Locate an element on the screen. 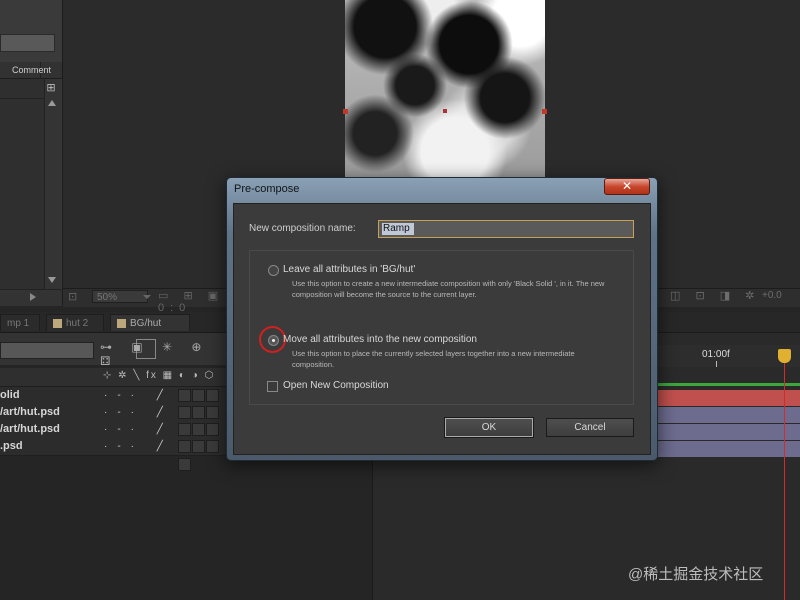 This screenshot has height=600, width=800. transform-handle-right is located at coordinates (544, 111).